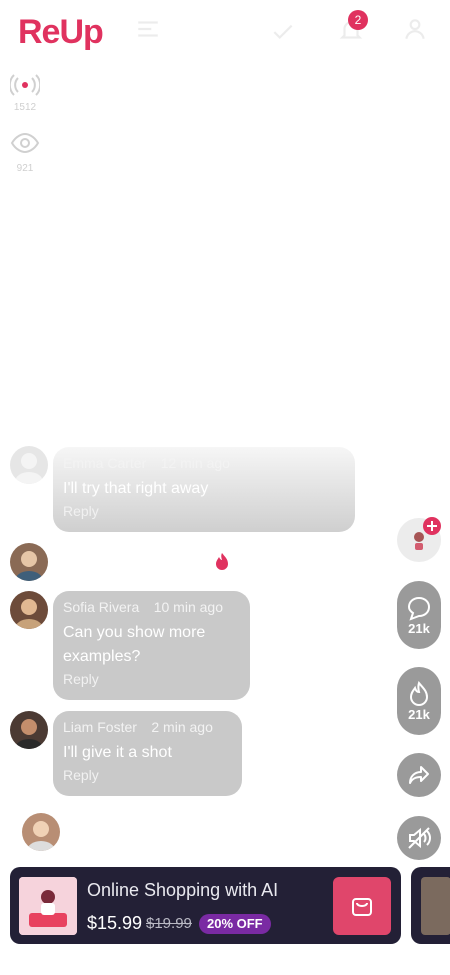 The width and height of the screenshot is (450, 975). Describe the element at coordinates (358, 20) in the screenshot. I see `notification-badge: 2` at that location.